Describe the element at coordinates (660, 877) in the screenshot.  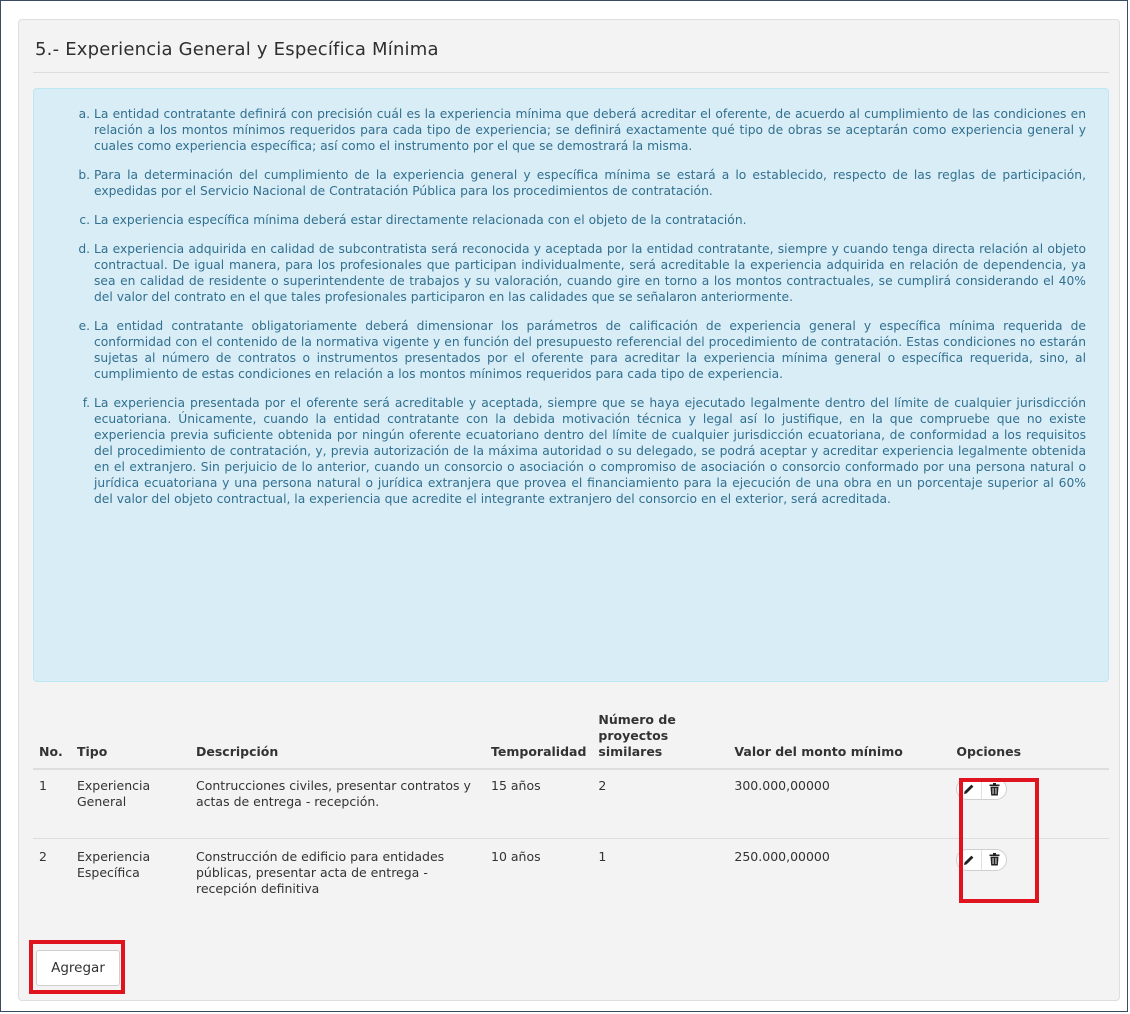
I see `cell-numero: 1` at that location.